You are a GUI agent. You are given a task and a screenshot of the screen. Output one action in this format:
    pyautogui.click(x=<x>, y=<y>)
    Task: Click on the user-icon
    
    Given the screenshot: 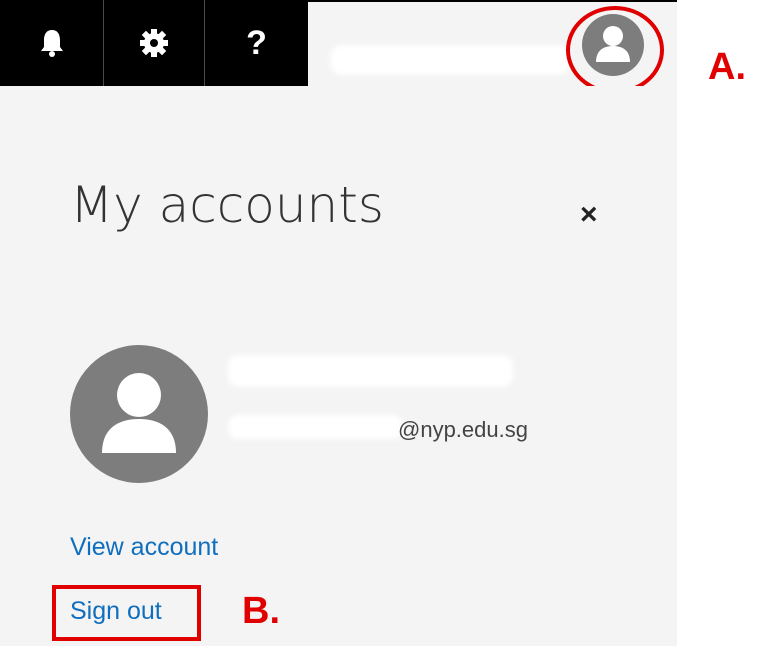 What is the action you would take?
    pyautogui.click(x=139, y=413)
    